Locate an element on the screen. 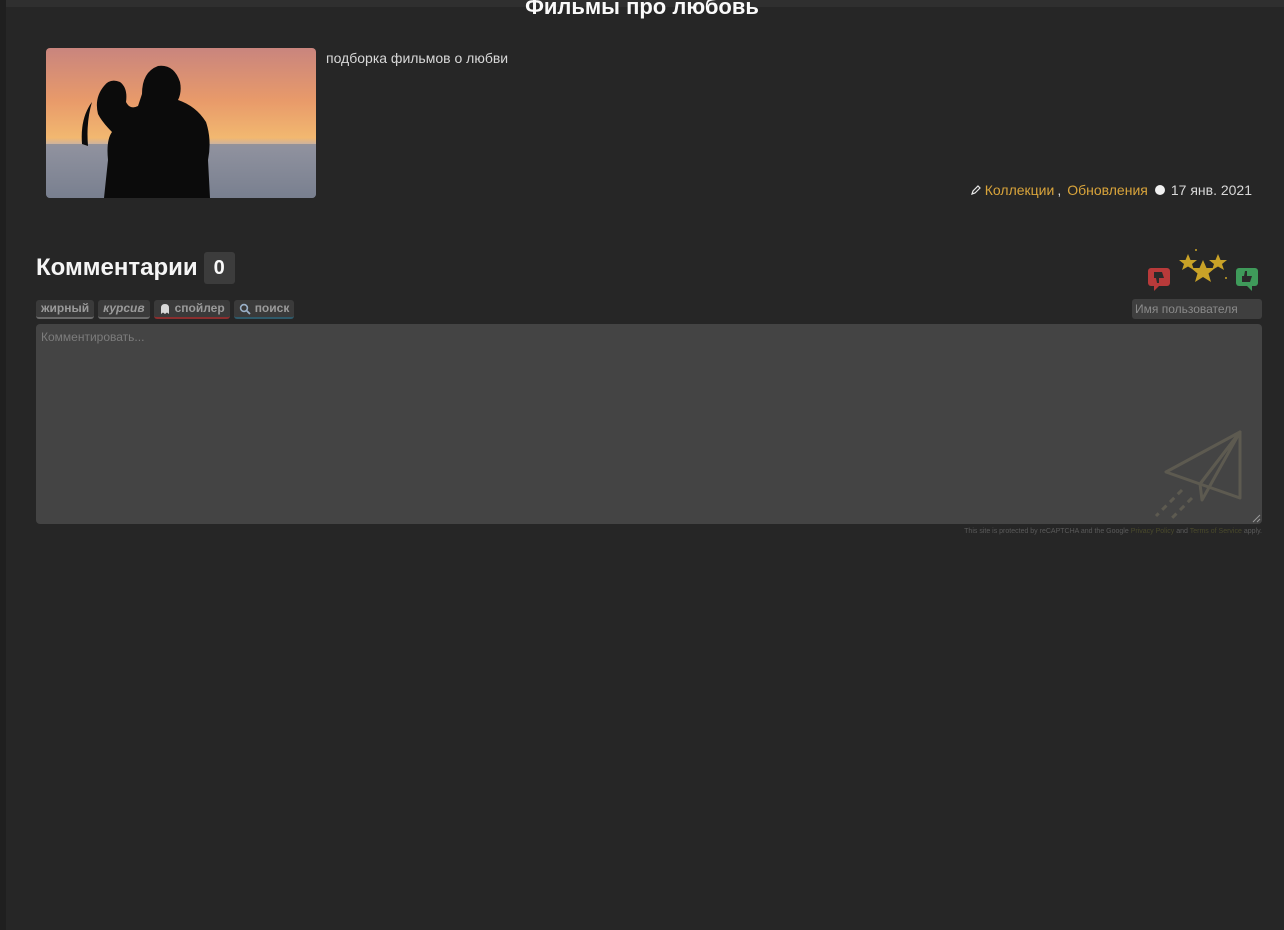  comment-toolbar: жирный курсив спойлер поиск is located at coordinates (165, 309).